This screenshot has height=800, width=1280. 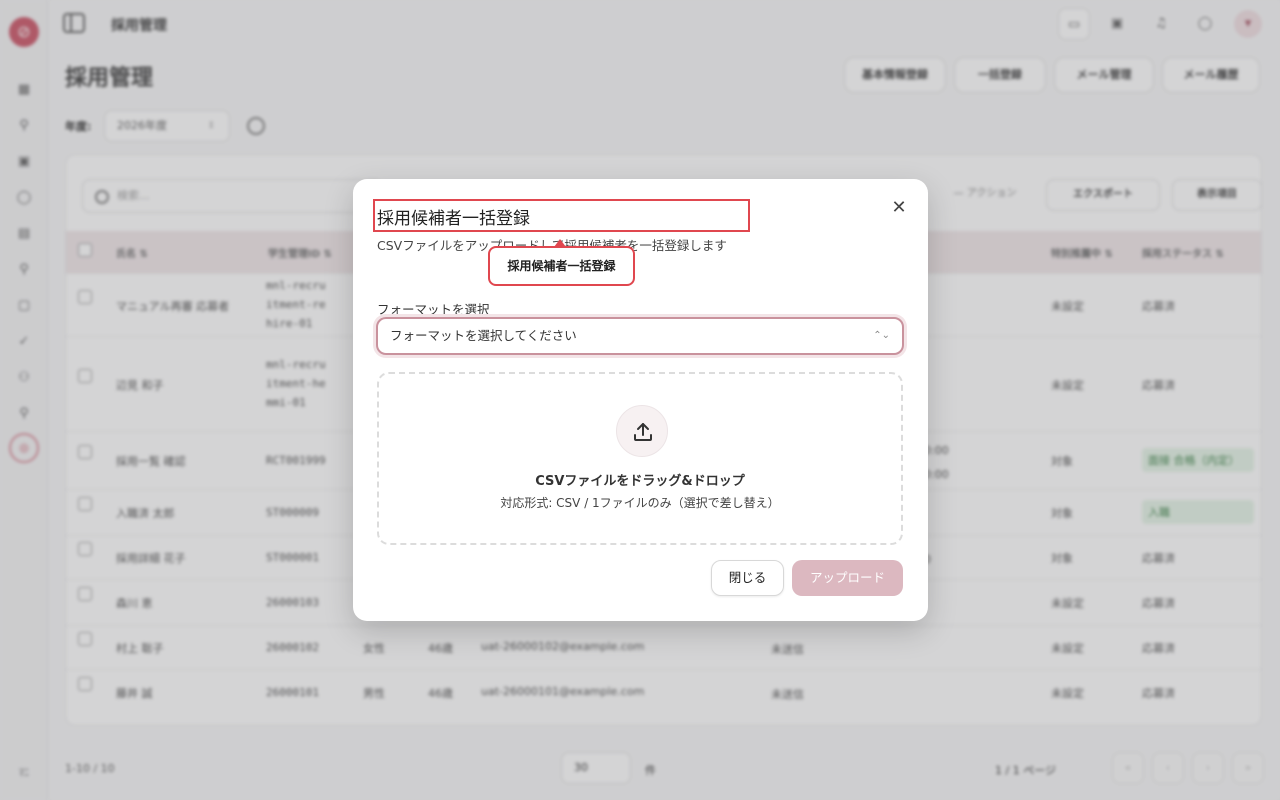 What do you see at coordinates (433, 309) in the screenshot?
I see `format-label: フォーマットを選択` at bounding box center [433, 309].